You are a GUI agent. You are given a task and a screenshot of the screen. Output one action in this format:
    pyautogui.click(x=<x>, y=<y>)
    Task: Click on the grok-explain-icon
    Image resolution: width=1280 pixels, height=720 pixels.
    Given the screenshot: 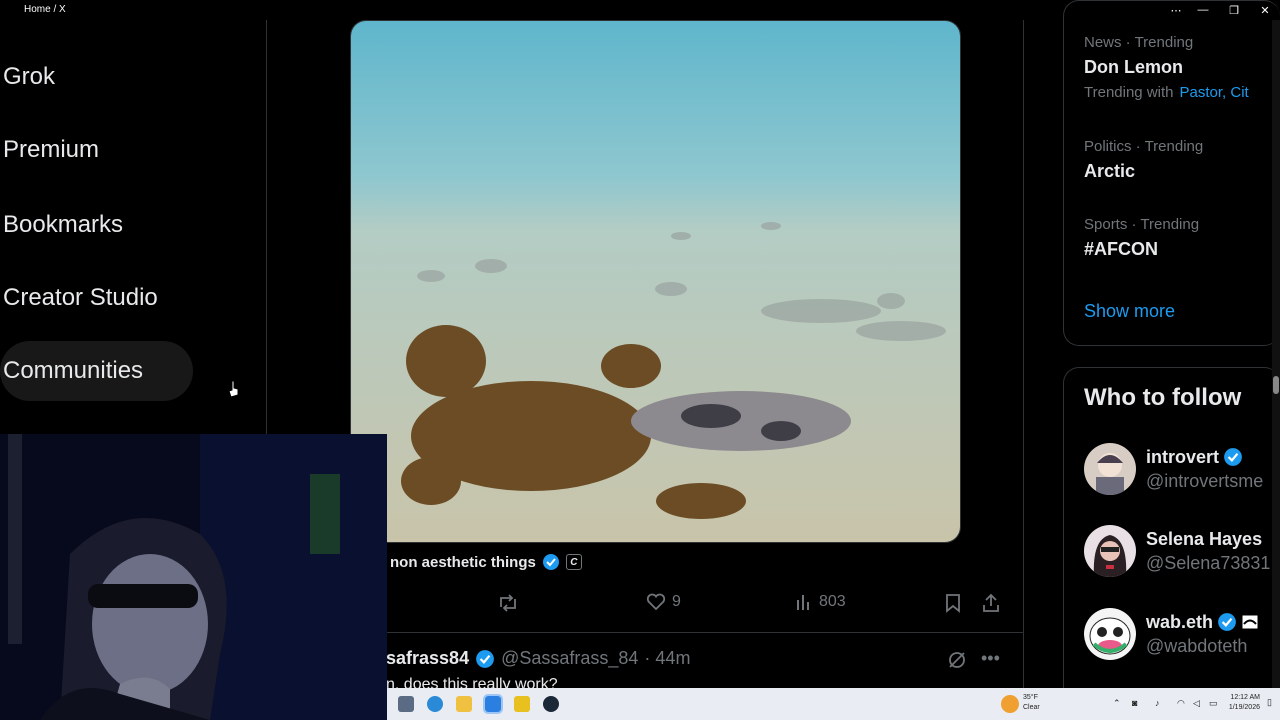 What is the action you would take?
    pyautogui.click(x=957, y=660)
    